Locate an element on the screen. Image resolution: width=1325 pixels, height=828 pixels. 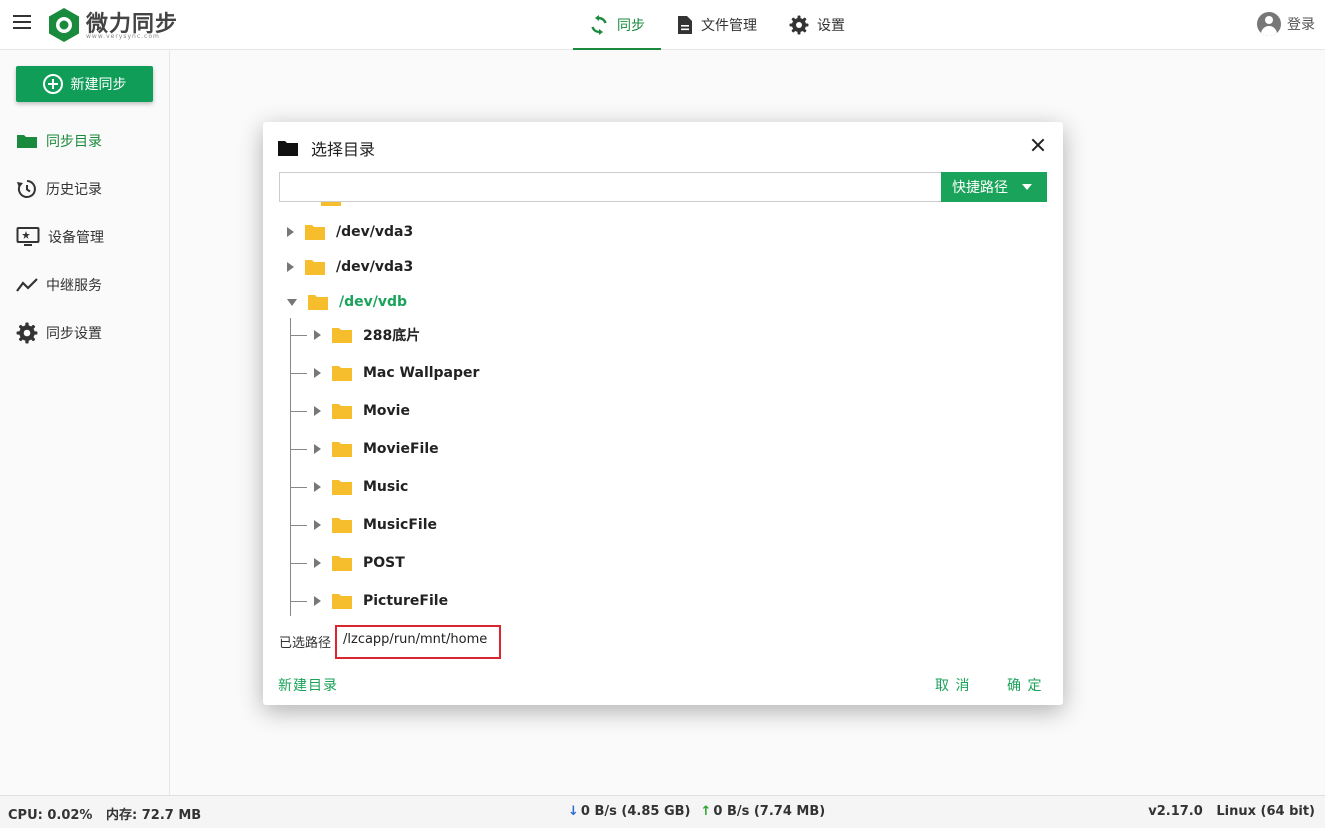
tree-item-label: MovieFile is located at coordinates (401, 449).